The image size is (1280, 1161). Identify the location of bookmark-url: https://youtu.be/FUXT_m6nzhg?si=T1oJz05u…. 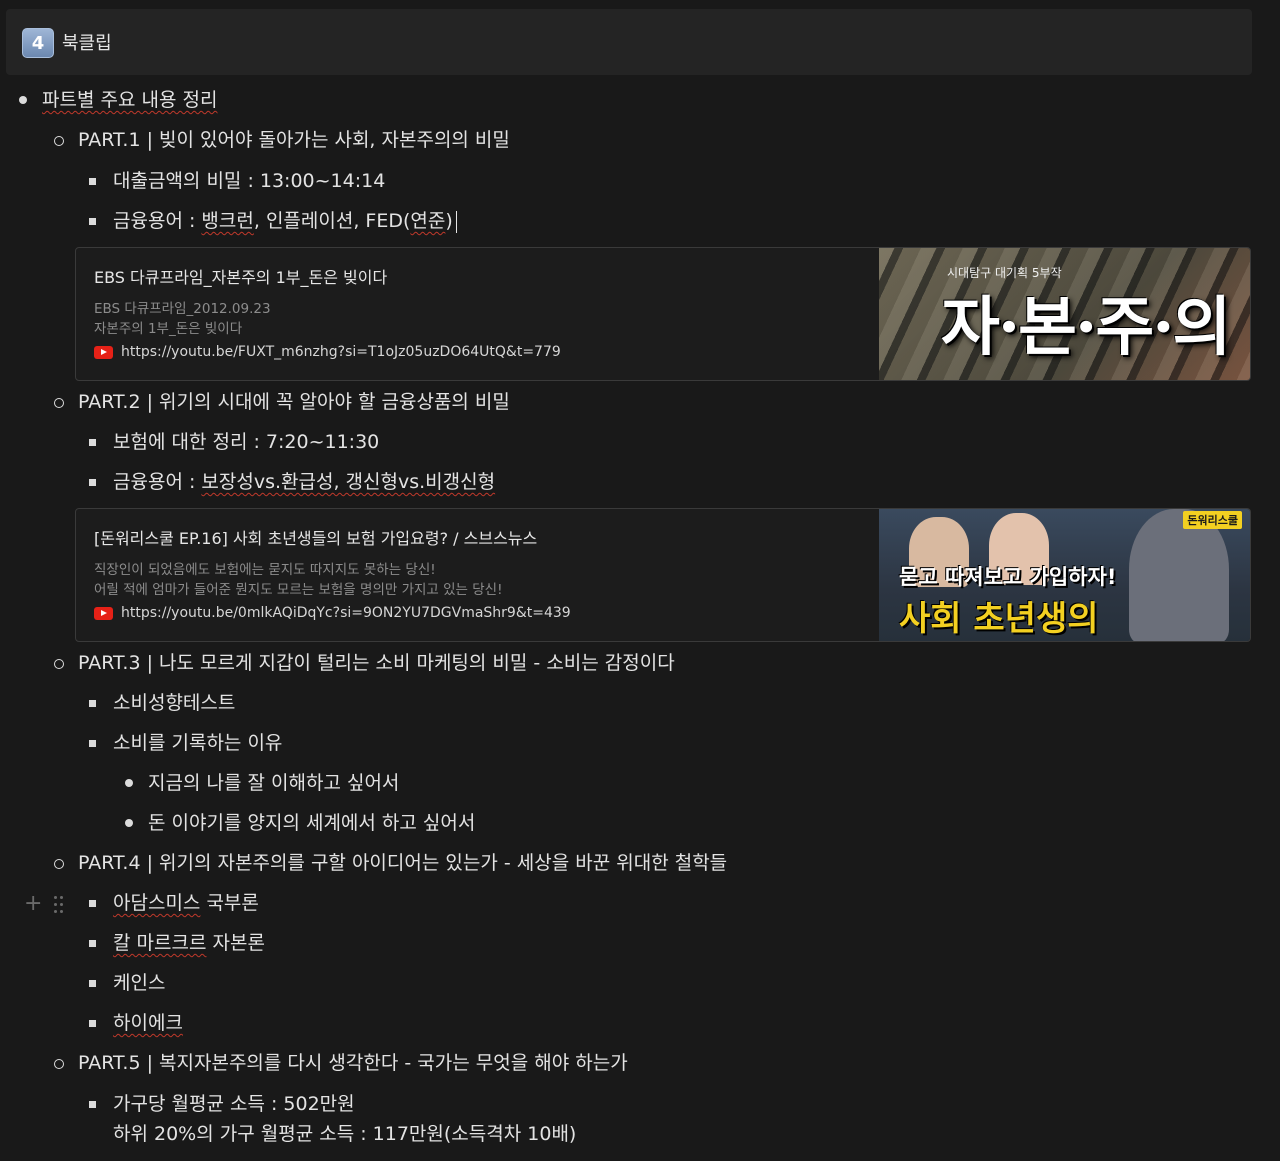
(327, 352).